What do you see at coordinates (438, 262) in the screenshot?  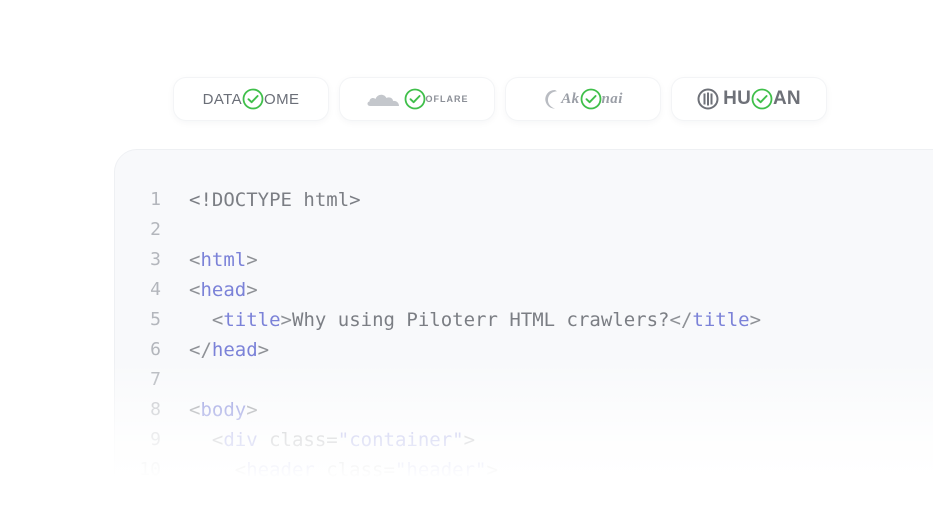 I see `code-line: 3 <html>` at bounding box center [438, 262].